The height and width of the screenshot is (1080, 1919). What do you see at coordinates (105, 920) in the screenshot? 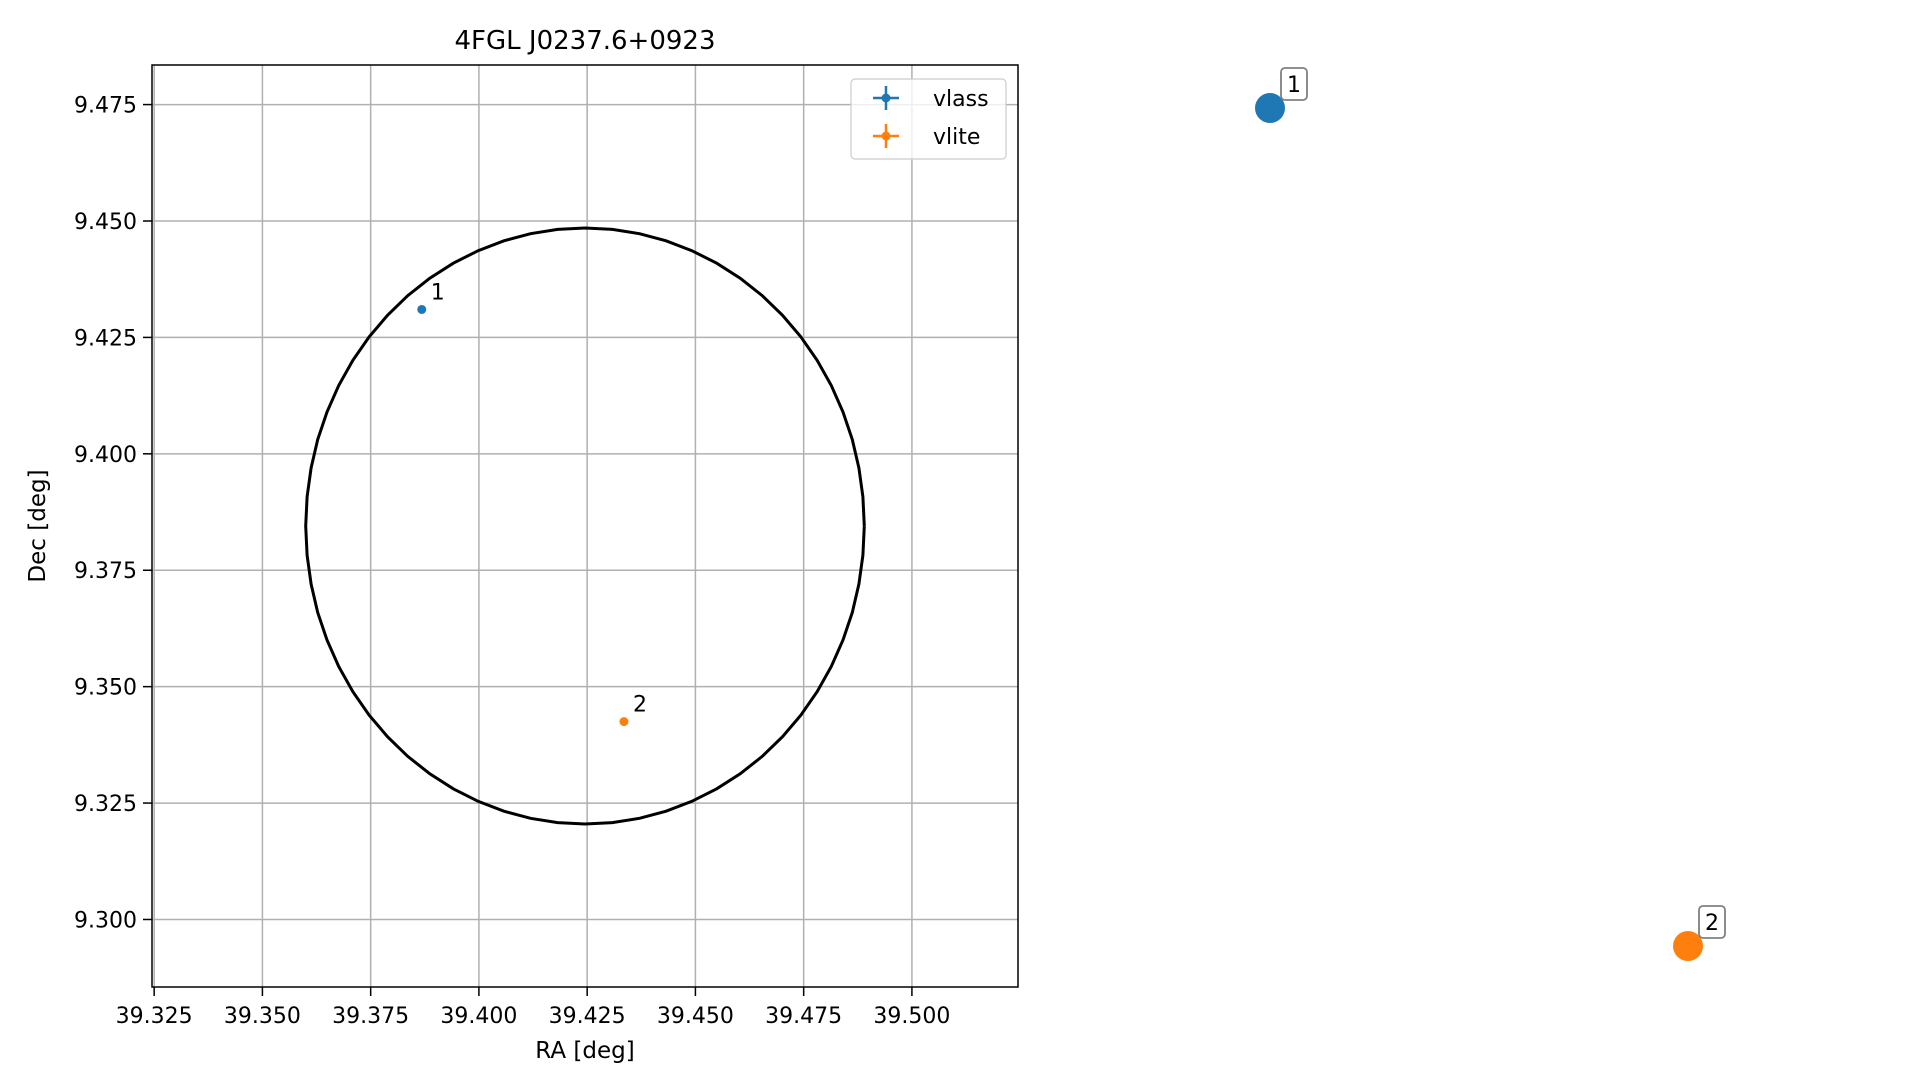
I see `y-tick-label: 9.300` at bounding box center [105, 920].